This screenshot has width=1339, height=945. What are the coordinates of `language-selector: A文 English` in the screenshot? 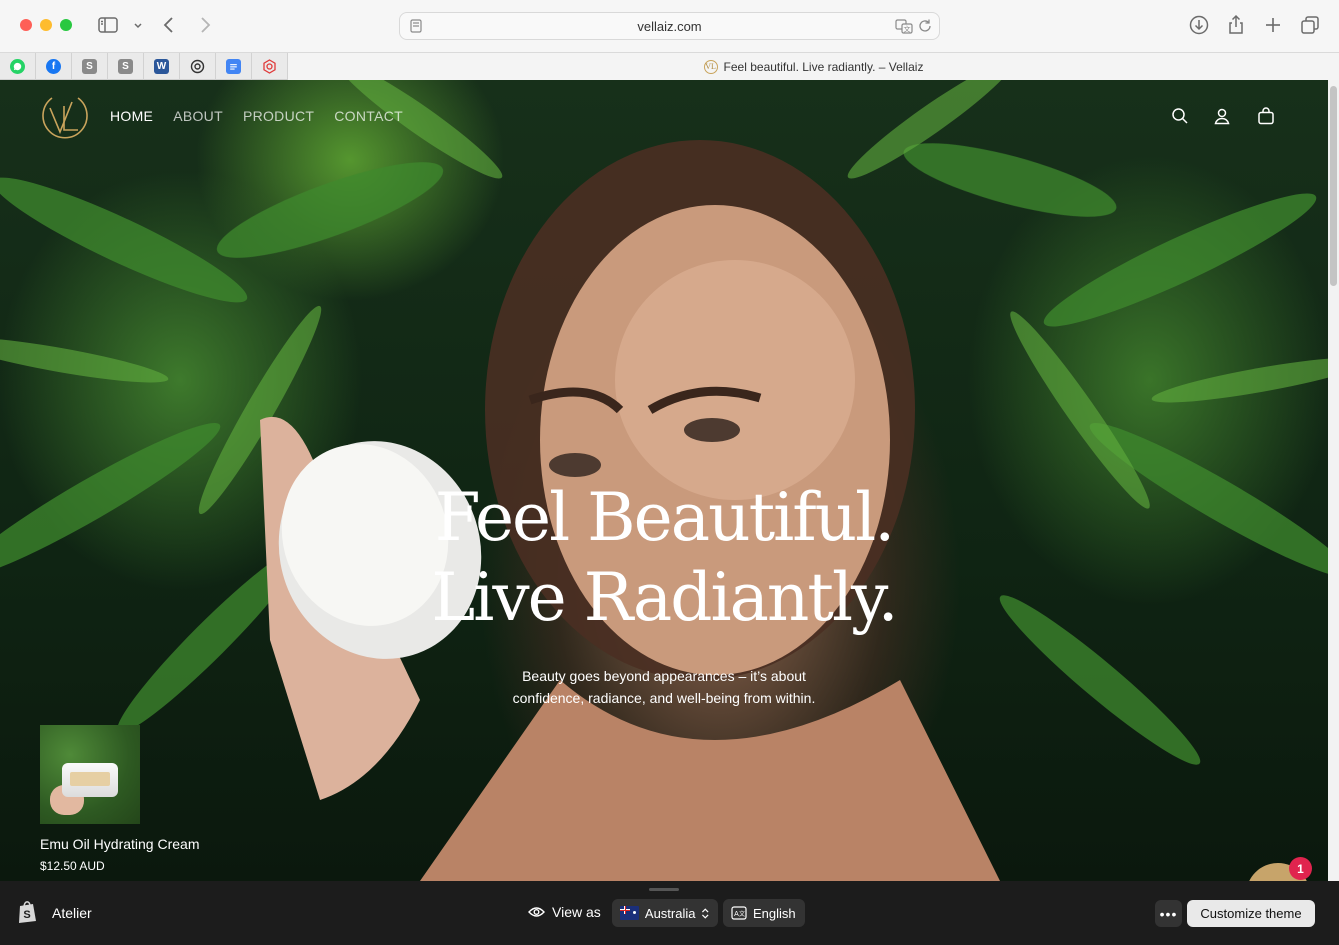 It's located at (764, 913).